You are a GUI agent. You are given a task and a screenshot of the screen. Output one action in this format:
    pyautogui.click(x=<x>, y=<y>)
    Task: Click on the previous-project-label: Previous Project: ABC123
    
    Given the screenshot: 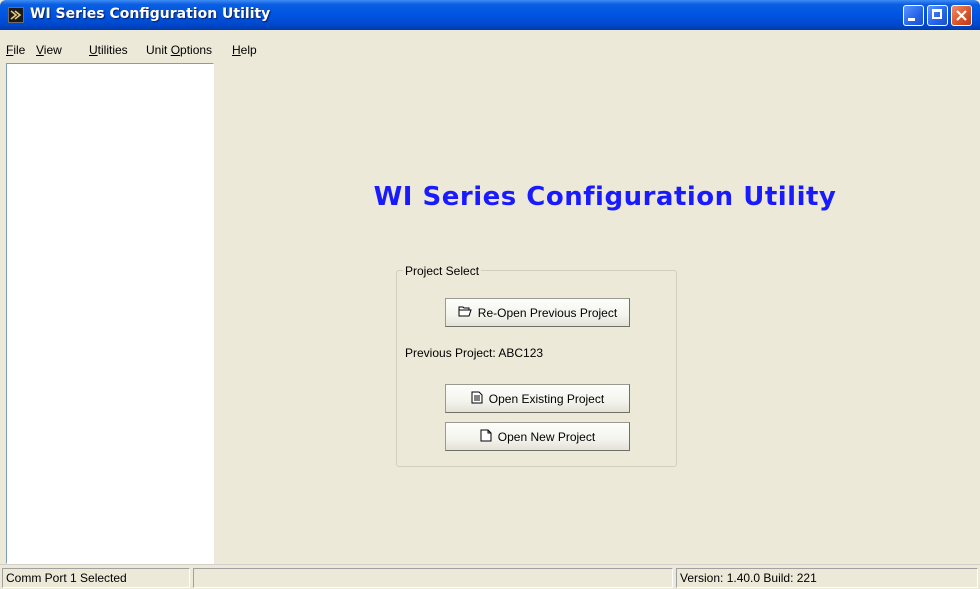 What is the action you would take?
    pyautogui.click(x=474, y=353)
    